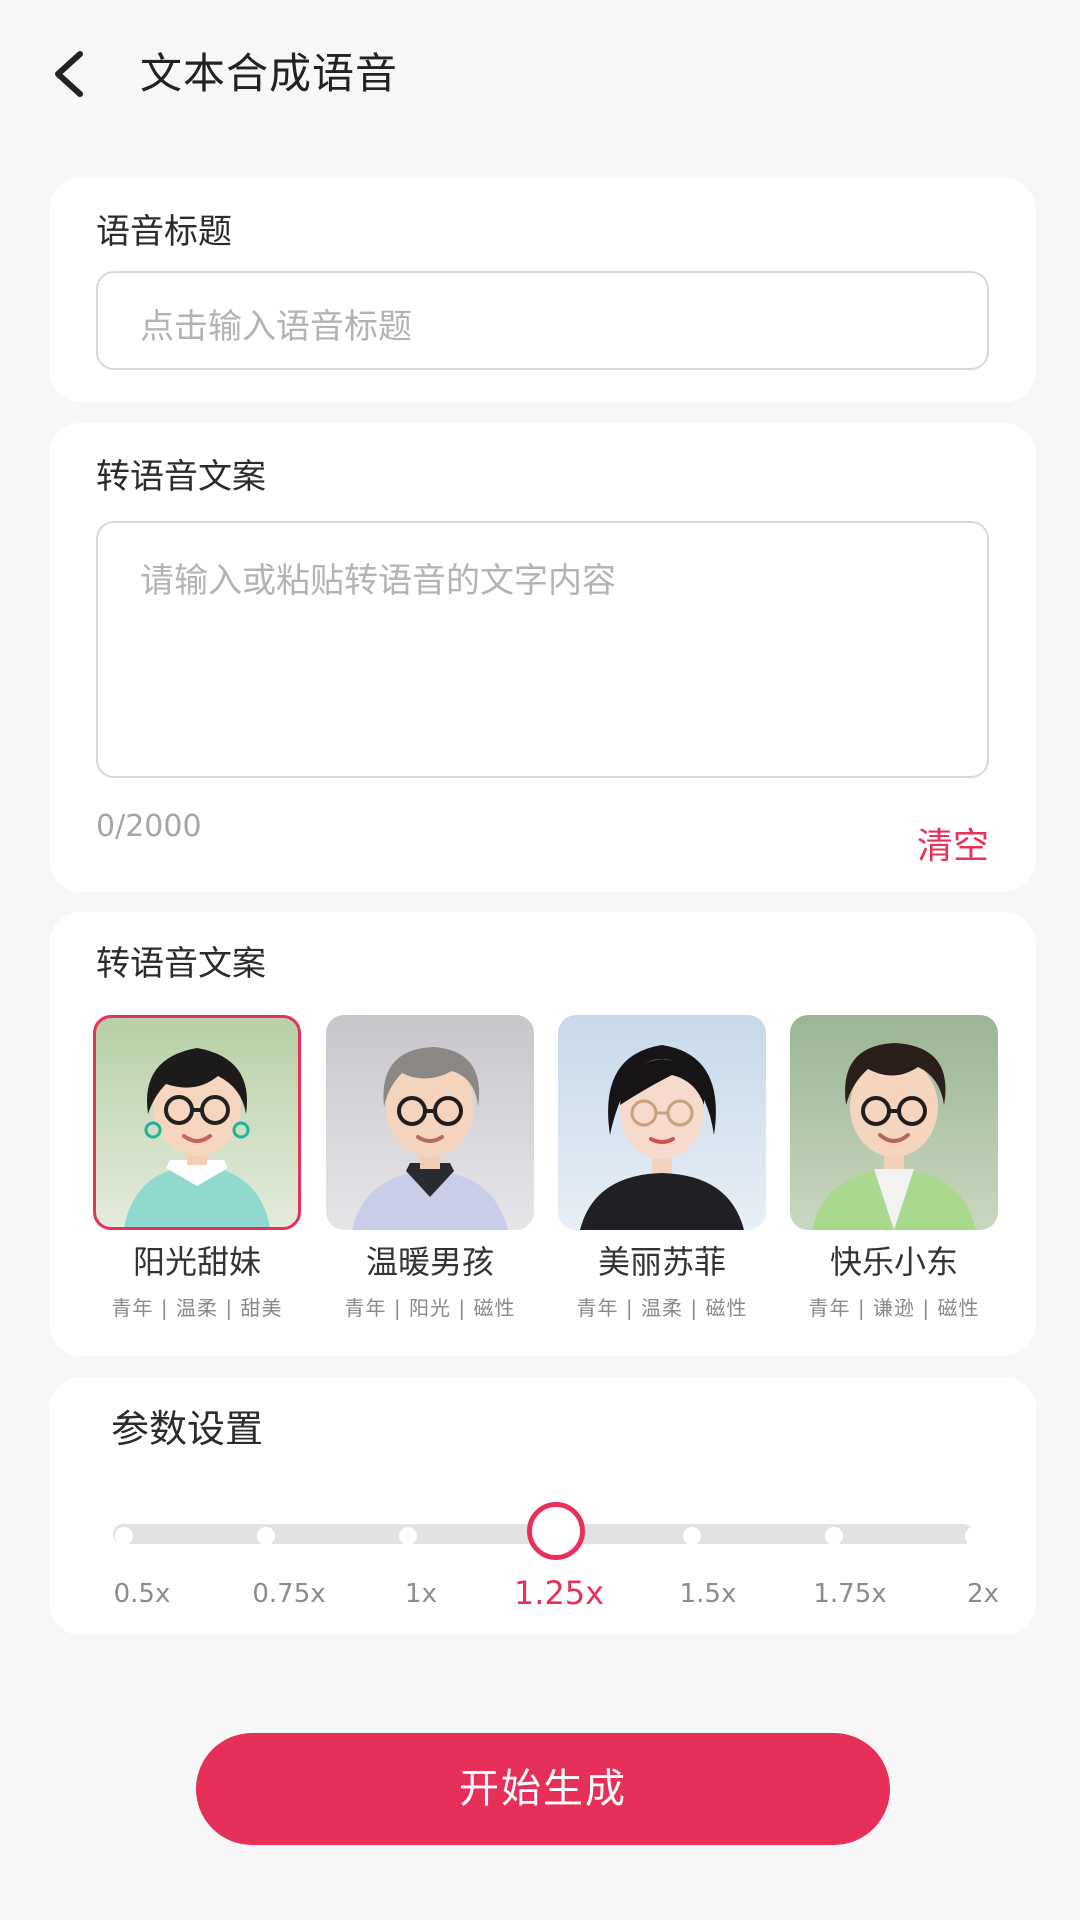 The image size is (1080, 1920). I want to click on speed-label: 0.5x, so click(142, 1594).